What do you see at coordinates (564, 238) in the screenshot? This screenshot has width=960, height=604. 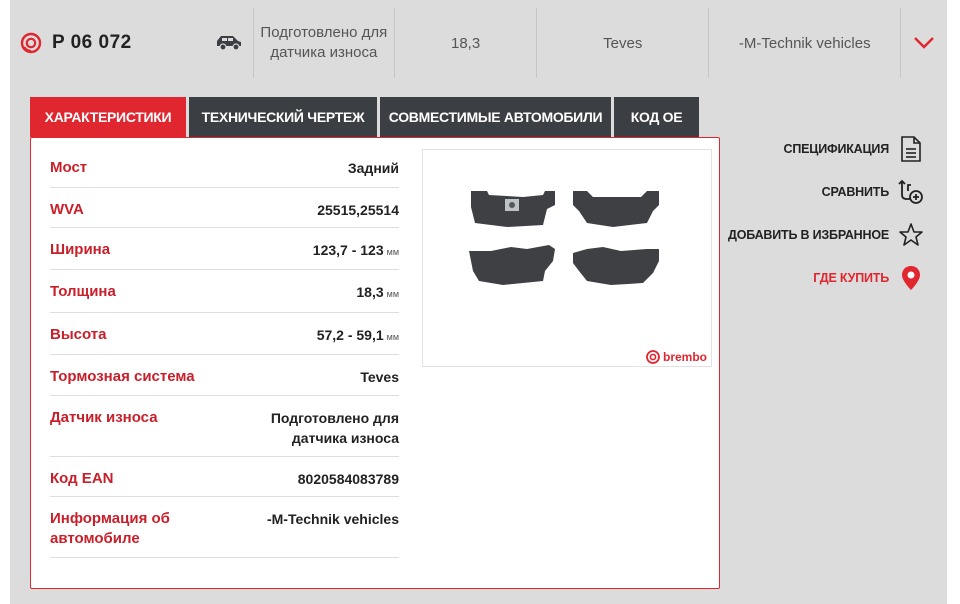 I see `brake-pads-image` at bounding box center [564, 238].